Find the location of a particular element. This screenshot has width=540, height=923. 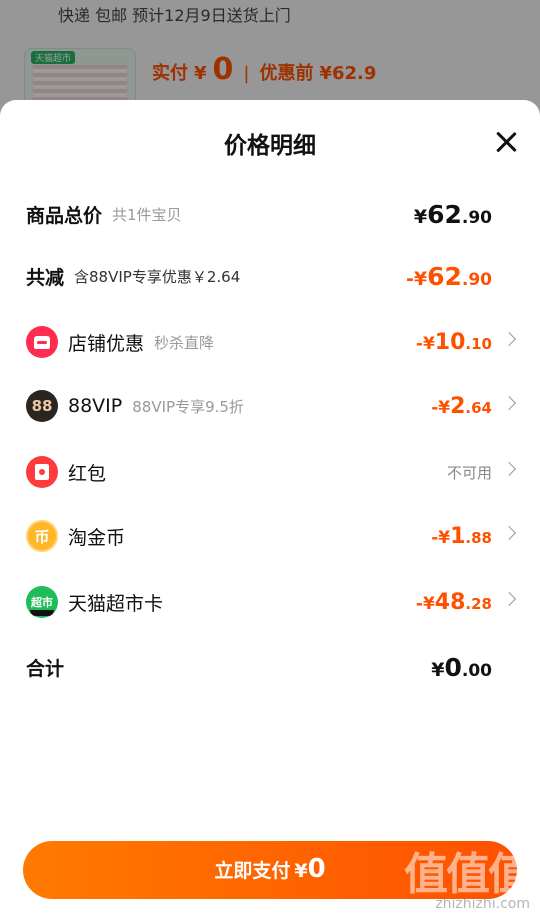

amount-decimal: .28 is located at coordinates (478, 603).